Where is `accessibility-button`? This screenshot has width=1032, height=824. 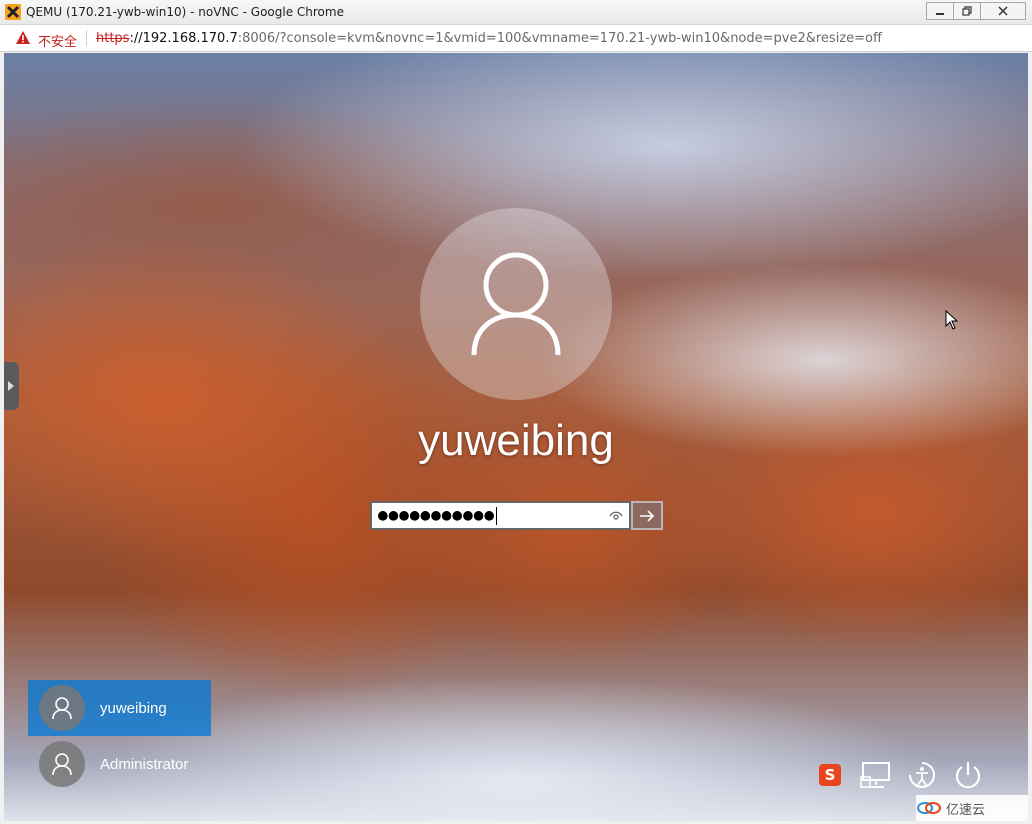
accessibility-button is located at coordinates (922, 775).